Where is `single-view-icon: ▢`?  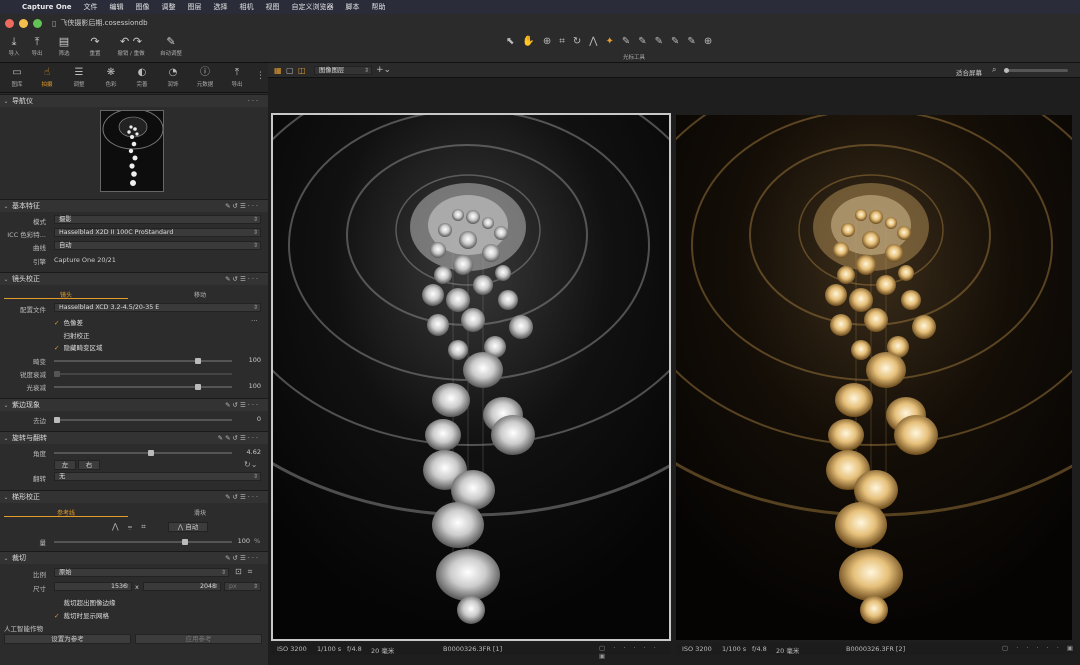
single-view-icon: ▢ is located at coordinates (290, 70).